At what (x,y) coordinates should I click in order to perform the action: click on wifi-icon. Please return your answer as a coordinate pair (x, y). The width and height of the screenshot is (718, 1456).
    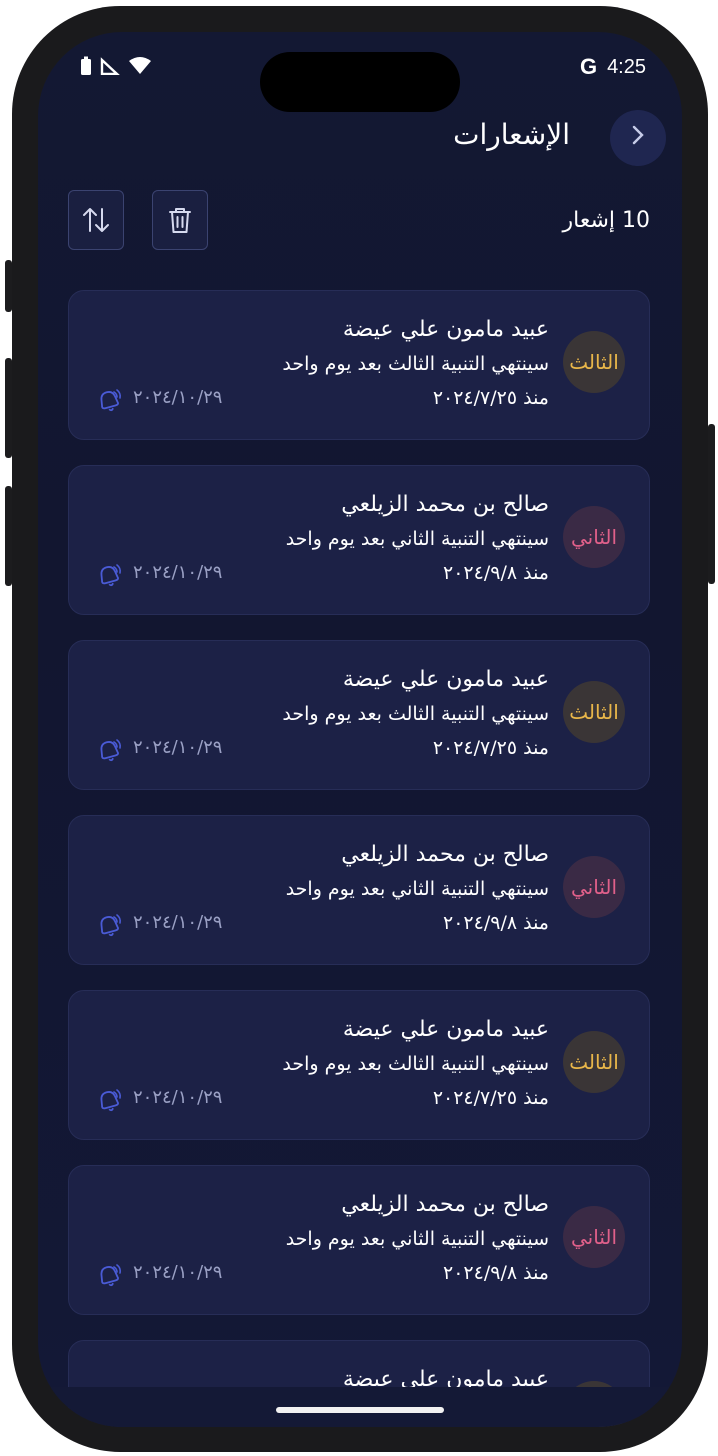
    Looking at the image, I should click on (140, 65).